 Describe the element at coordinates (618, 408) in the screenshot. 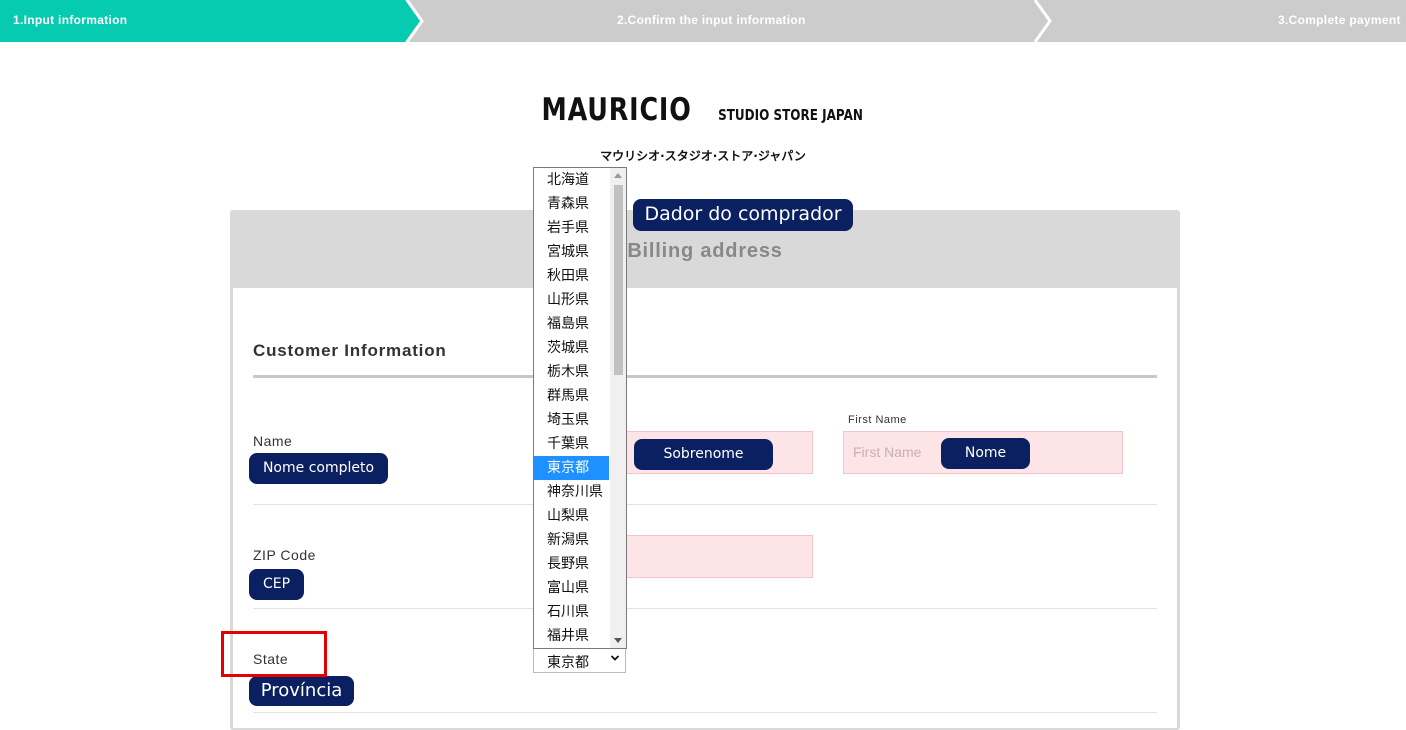

I see `dropdown-scrollbar` at that location.